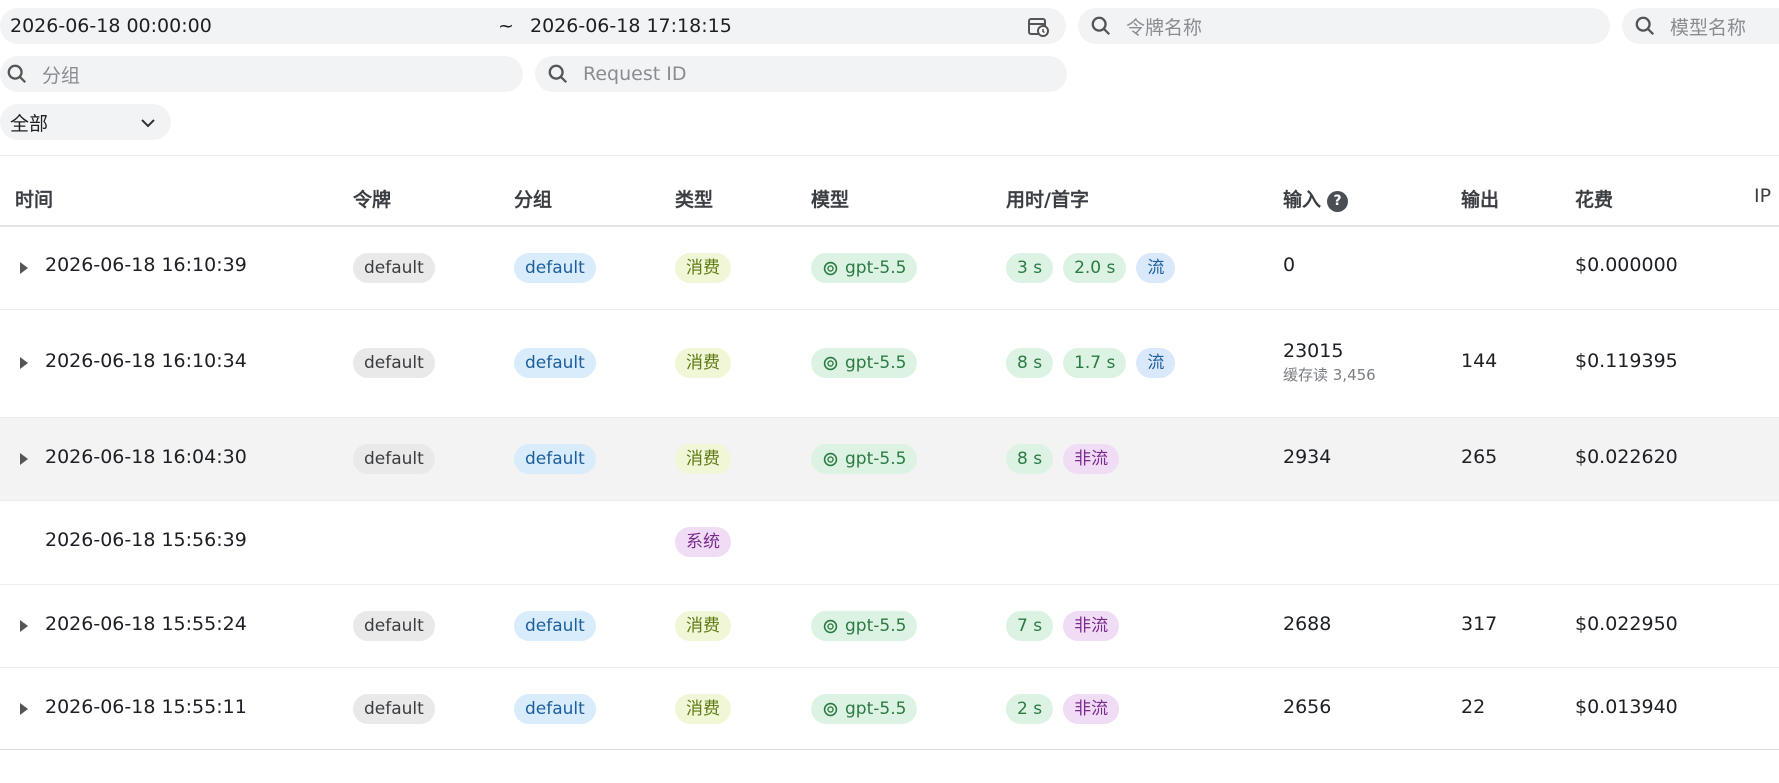 This screenshot has width=1779, height=783. I want to click on col-type: 类型, so click(694, 200).